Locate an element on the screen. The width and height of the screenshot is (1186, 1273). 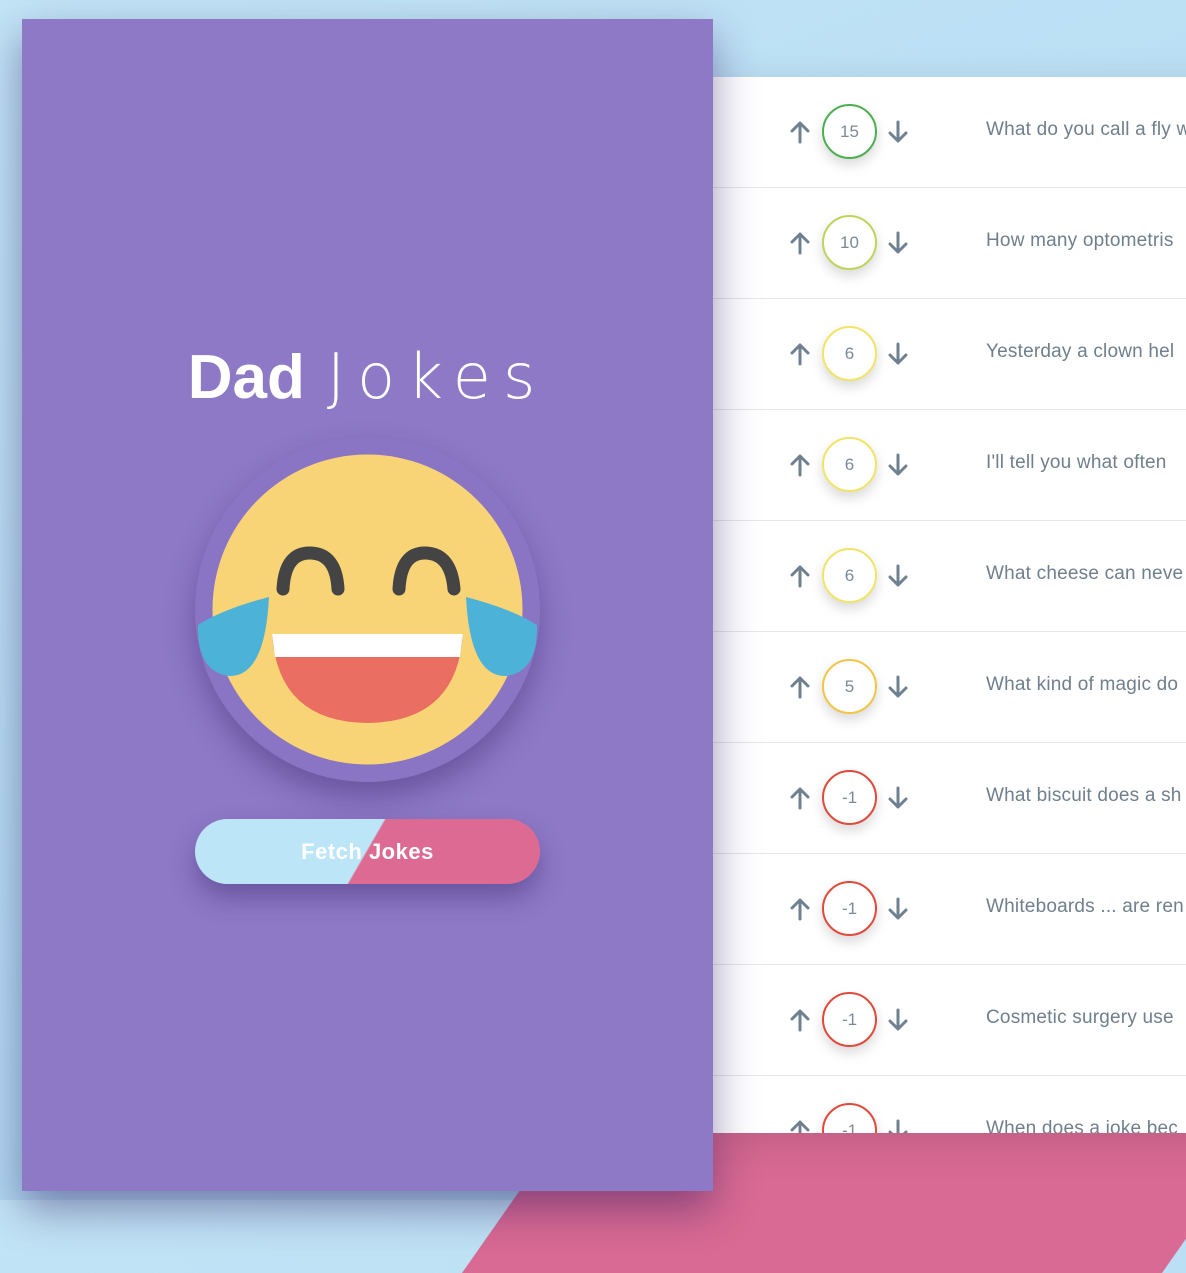
joke-row: 10 How many optometris is located at coordinates (949, 243).